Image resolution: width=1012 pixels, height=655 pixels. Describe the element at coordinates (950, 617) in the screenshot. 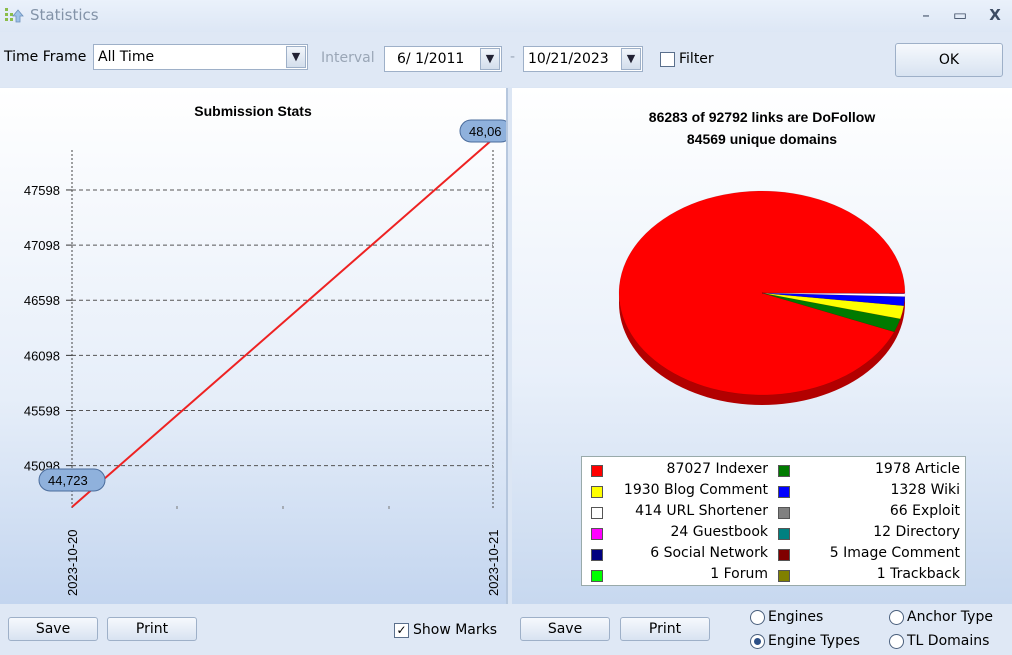

I see `radio-anchor-type-label: Anchor Type` at that location.